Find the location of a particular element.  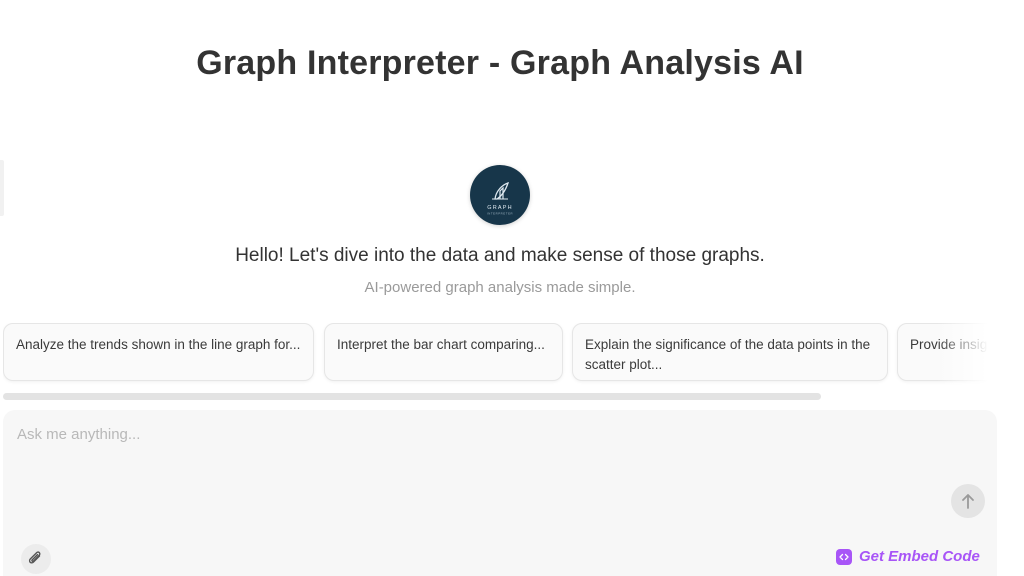

attach-button is located at coordinates (36, 559).